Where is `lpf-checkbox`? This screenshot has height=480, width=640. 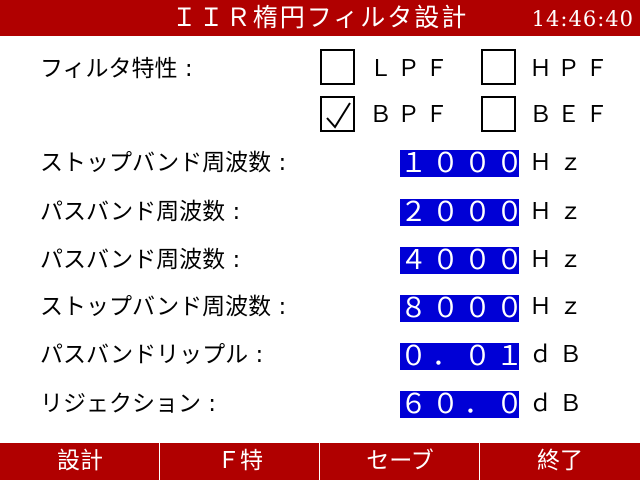
lpf-checkbox is located at coordinates (337, 67).